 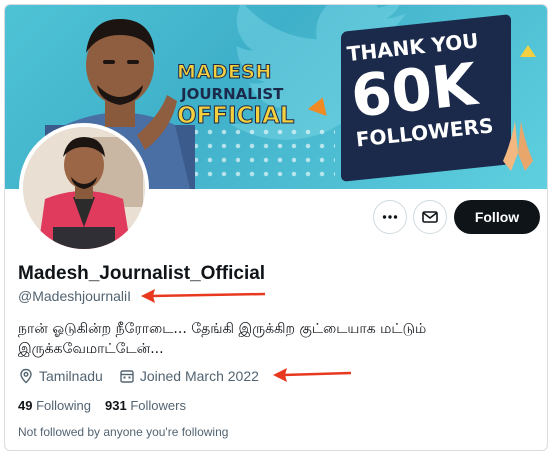 I want to click on banner-title: MADESH JOURNALIST OFFICIAL, so click(x=240, y=101).